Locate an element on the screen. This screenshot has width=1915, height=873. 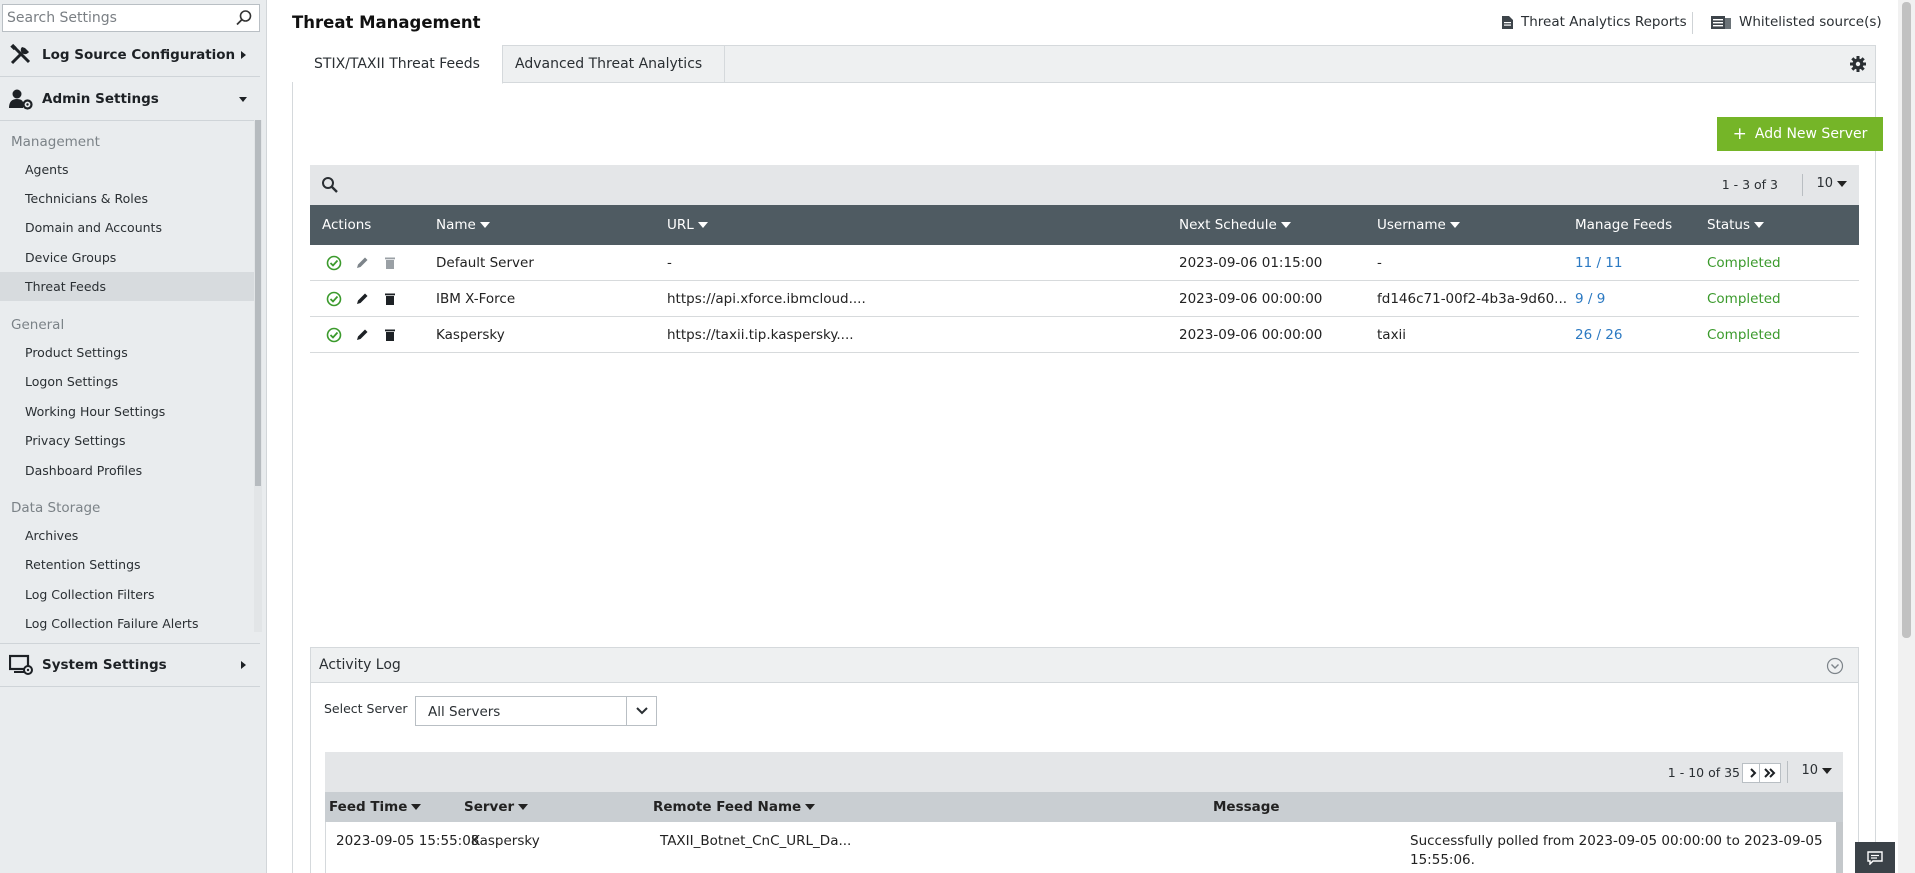
column-feed-time: Feed Time is located at coordinates (375, 807).